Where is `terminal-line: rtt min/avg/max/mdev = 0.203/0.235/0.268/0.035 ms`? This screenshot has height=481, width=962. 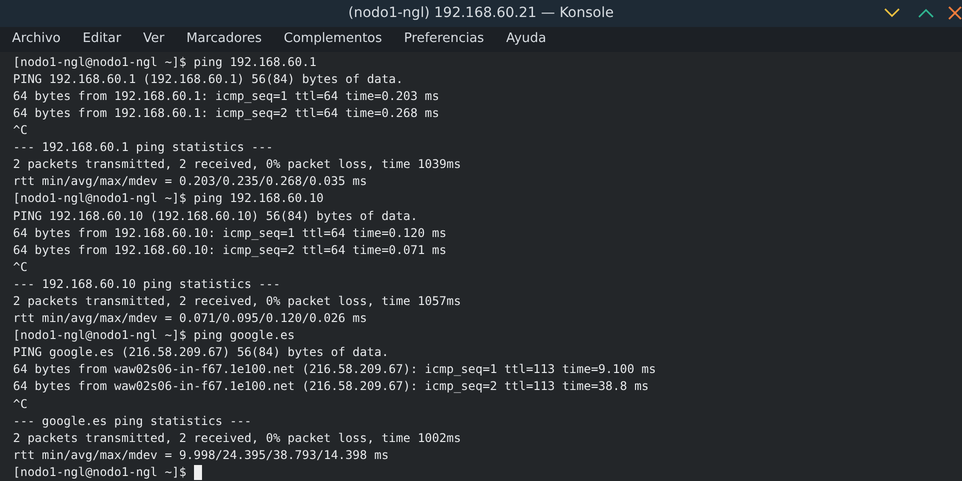
terminal-line: rtt min/avg/max/mdev = 0.203/0.235/0.268/0.035 ms is located at coordinates (190, 181).